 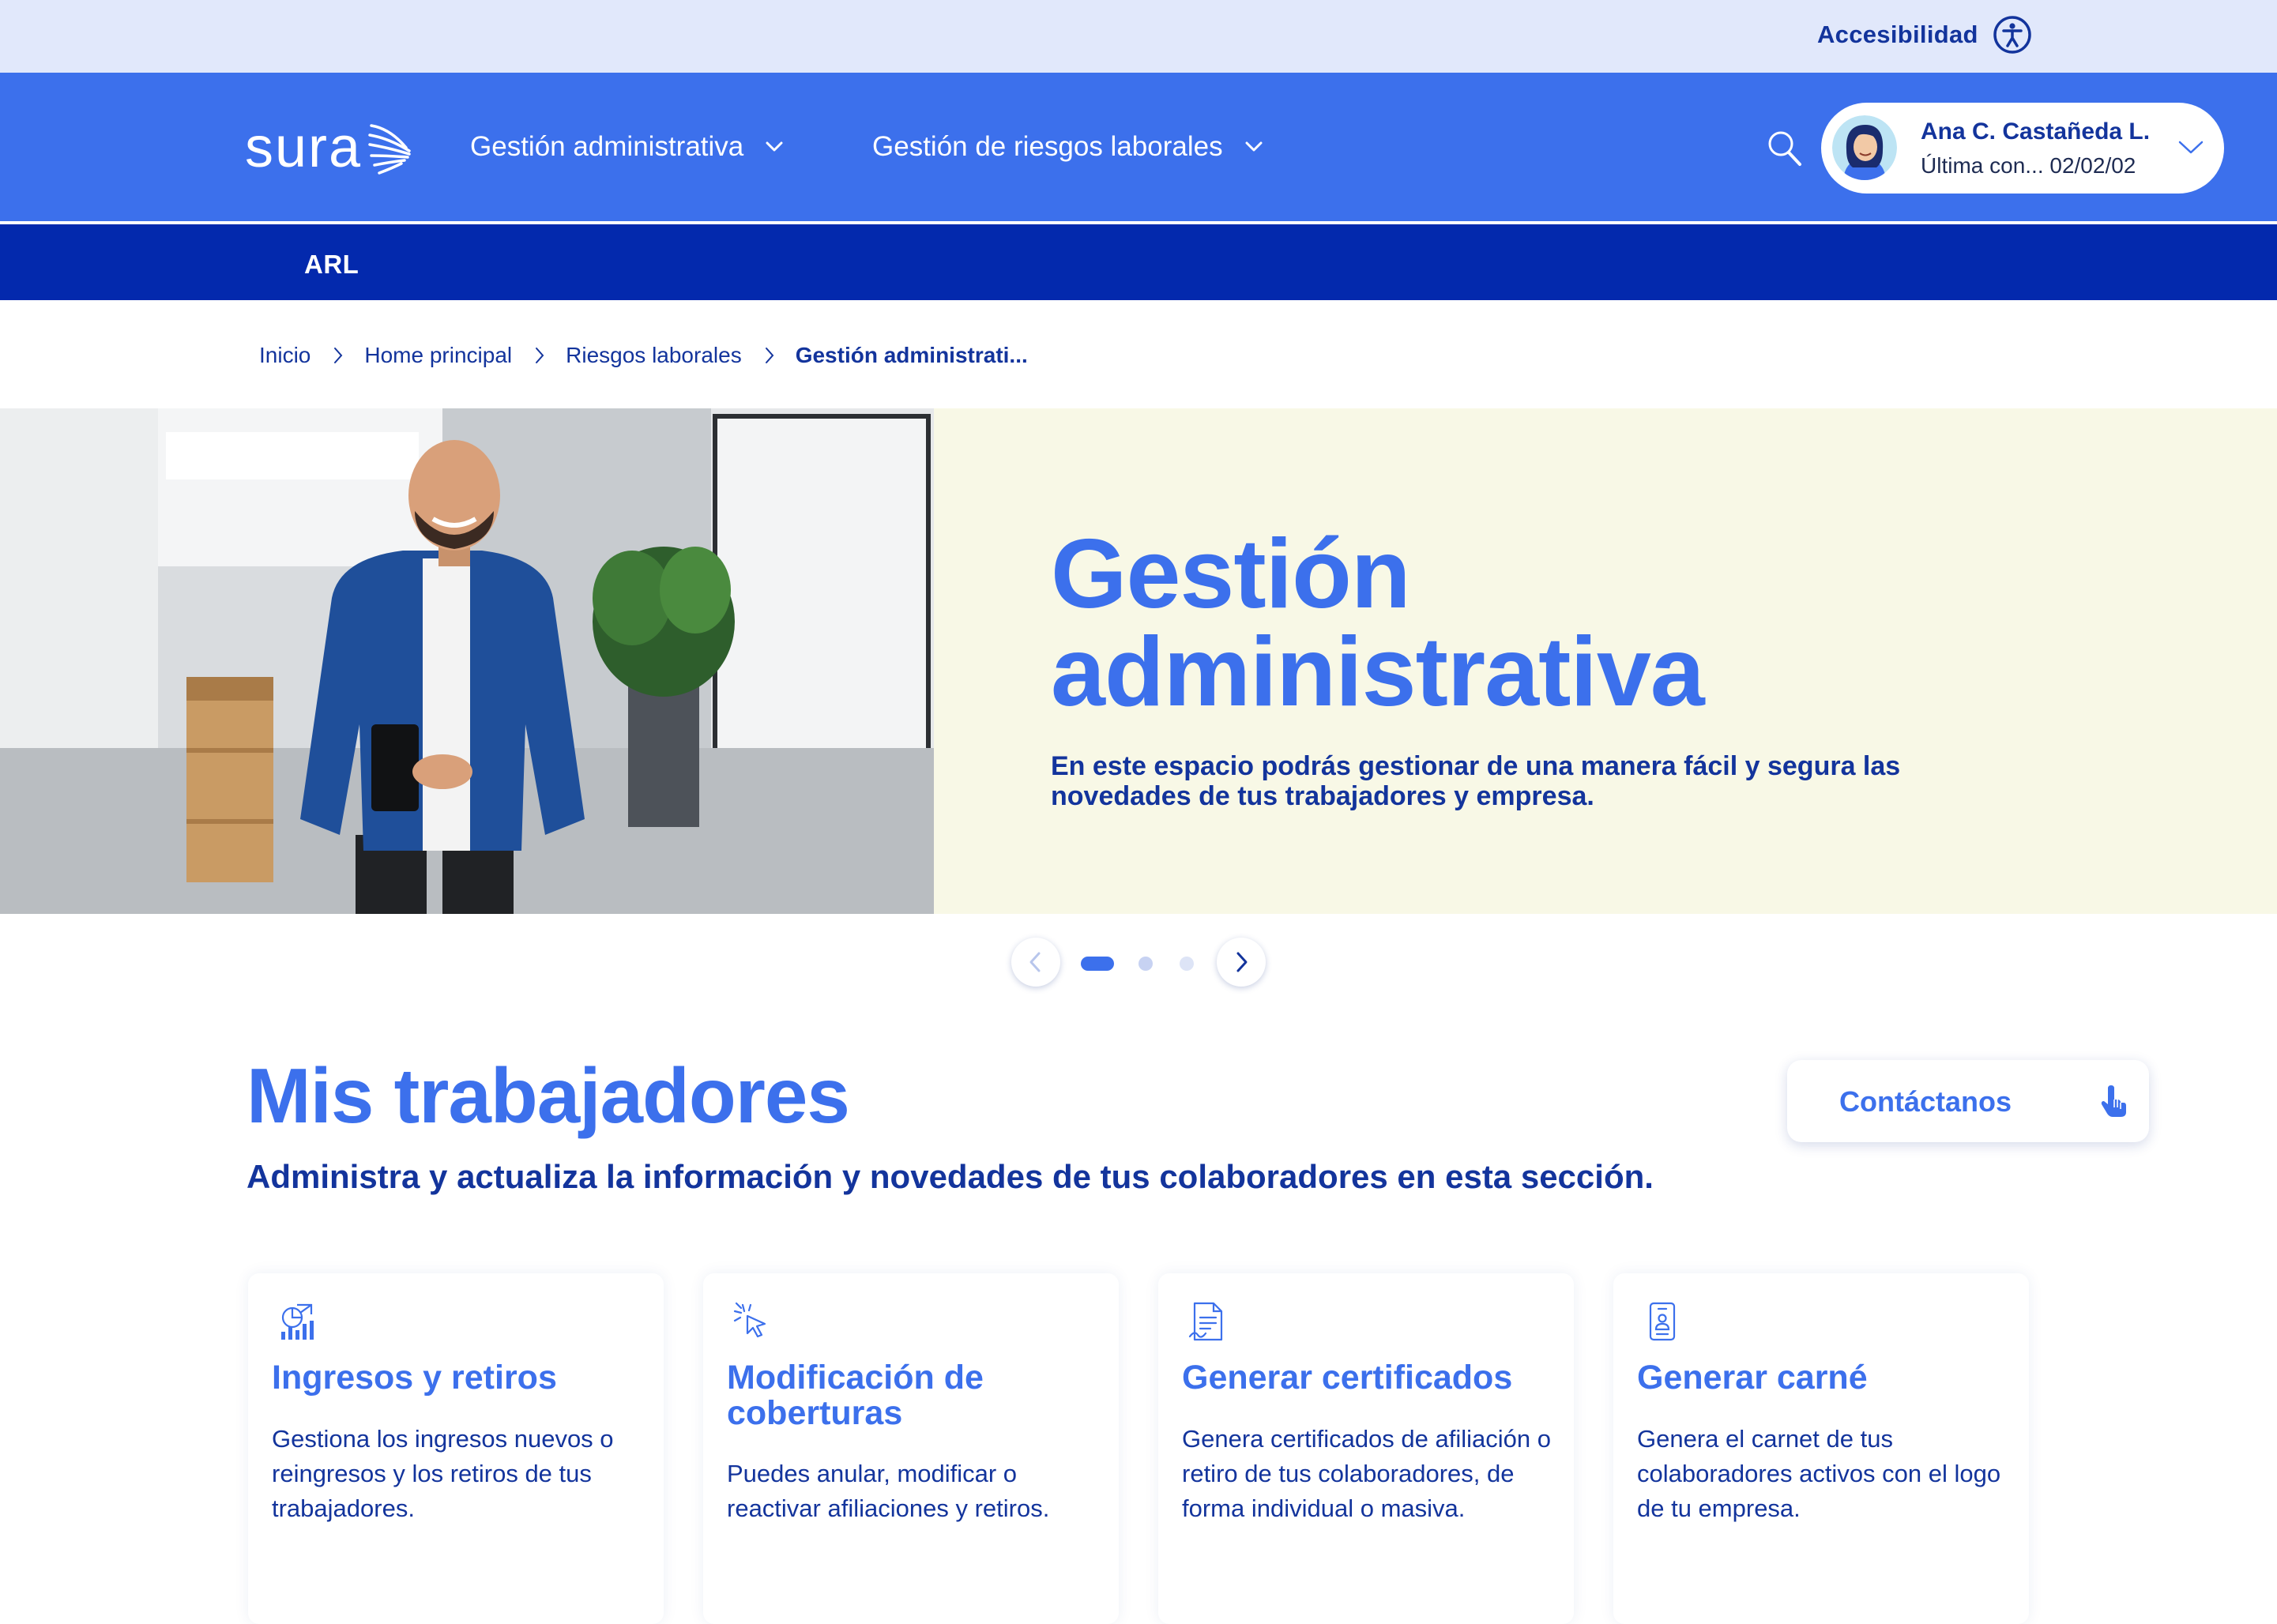 I want to click on accessibility-bar: Accesibilidad, so click(x=1138, y=36).